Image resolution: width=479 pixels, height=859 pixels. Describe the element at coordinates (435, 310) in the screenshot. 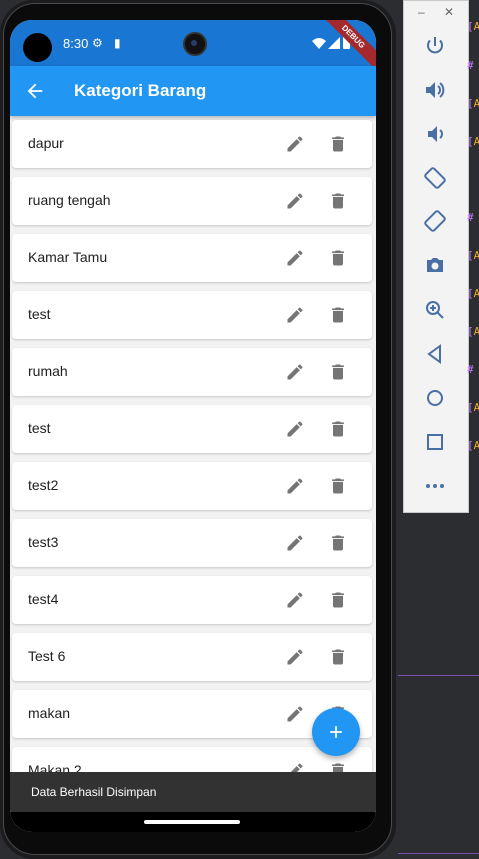

I see `zoom-icon` at that location.